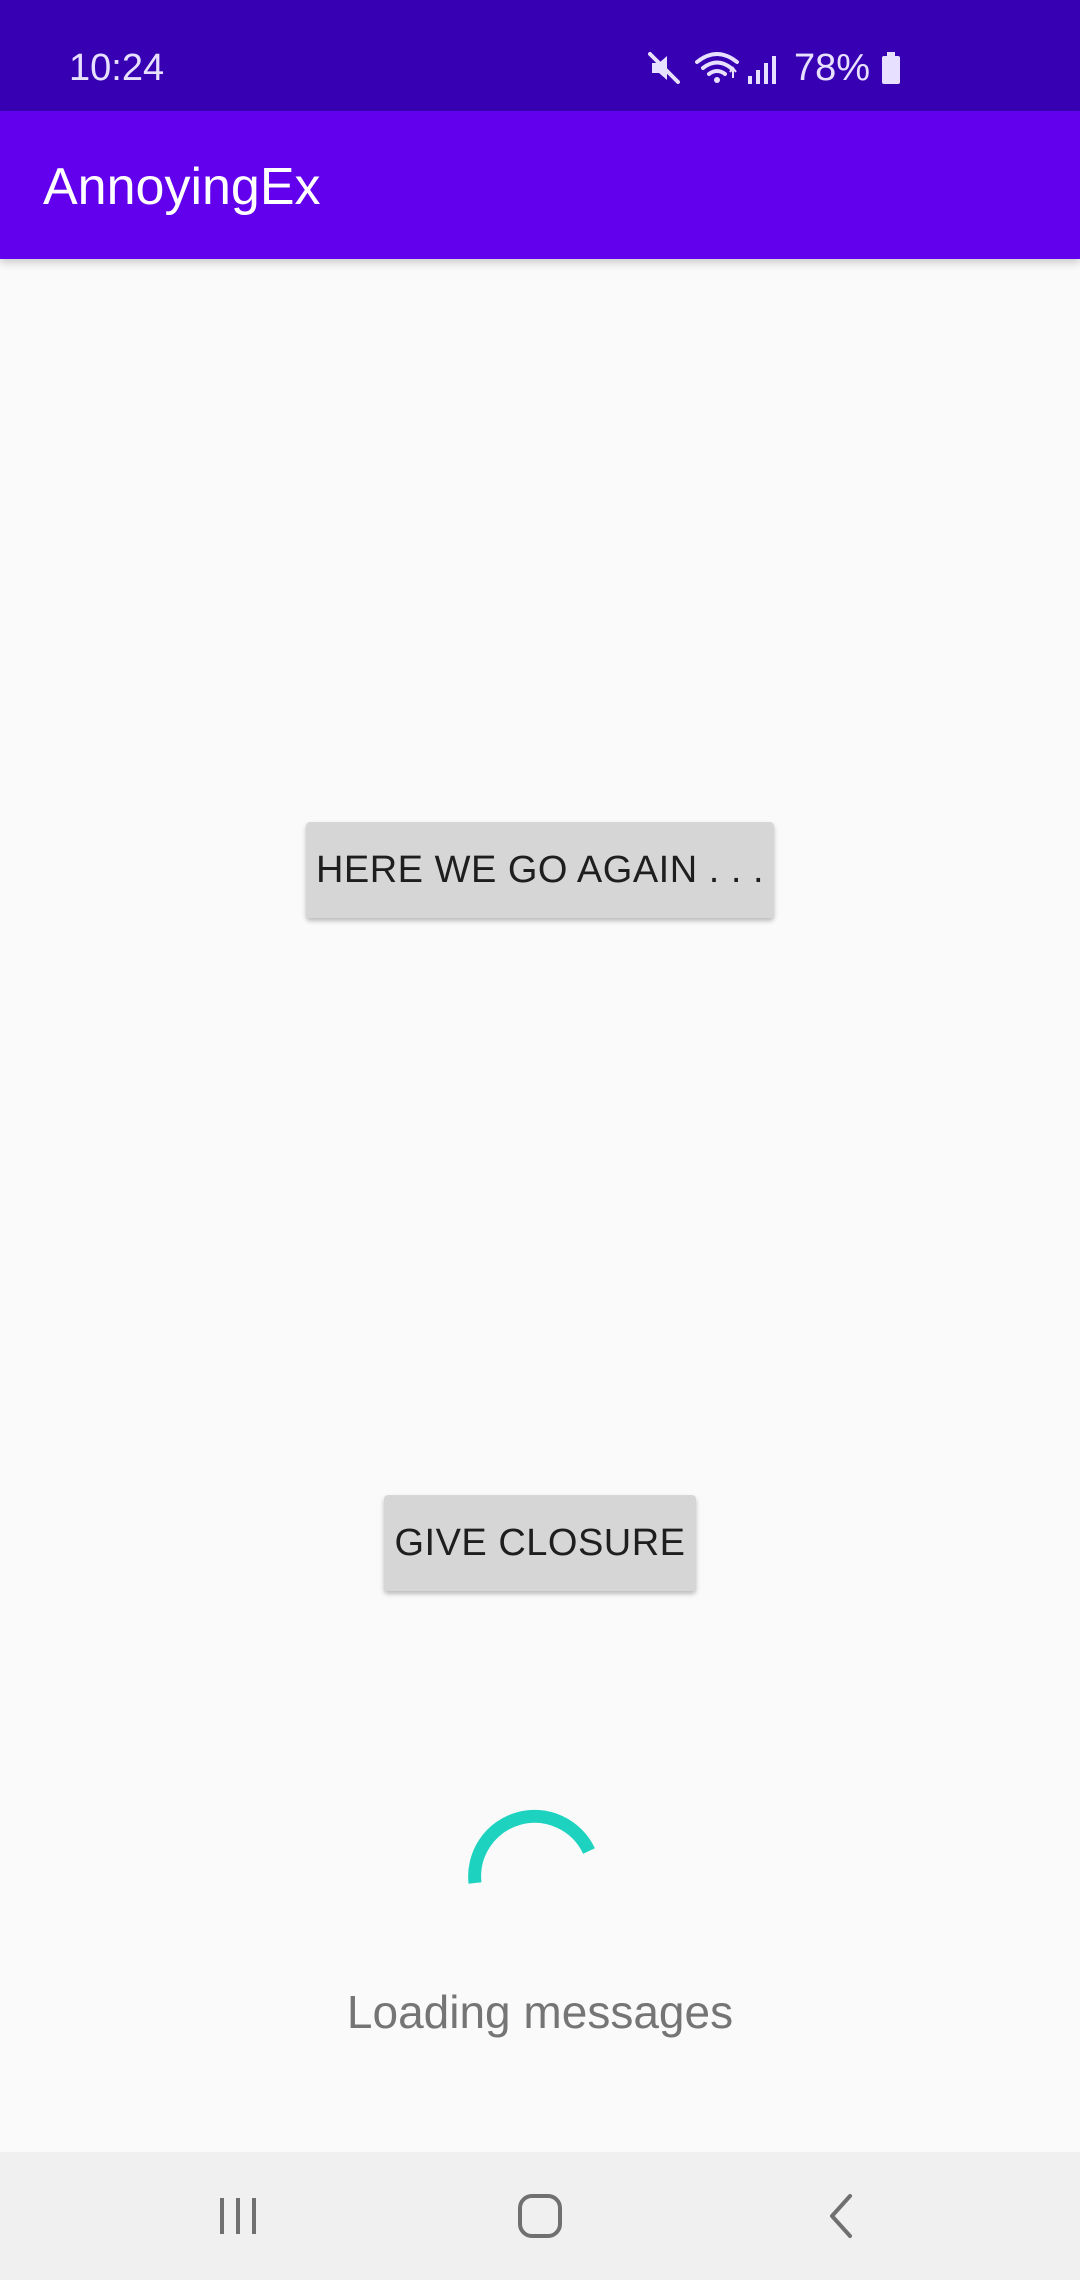 Image resolution: width=1080 pixels, height=2280 pixels. I want to click on status-icons: 78%, so click(773, 68).